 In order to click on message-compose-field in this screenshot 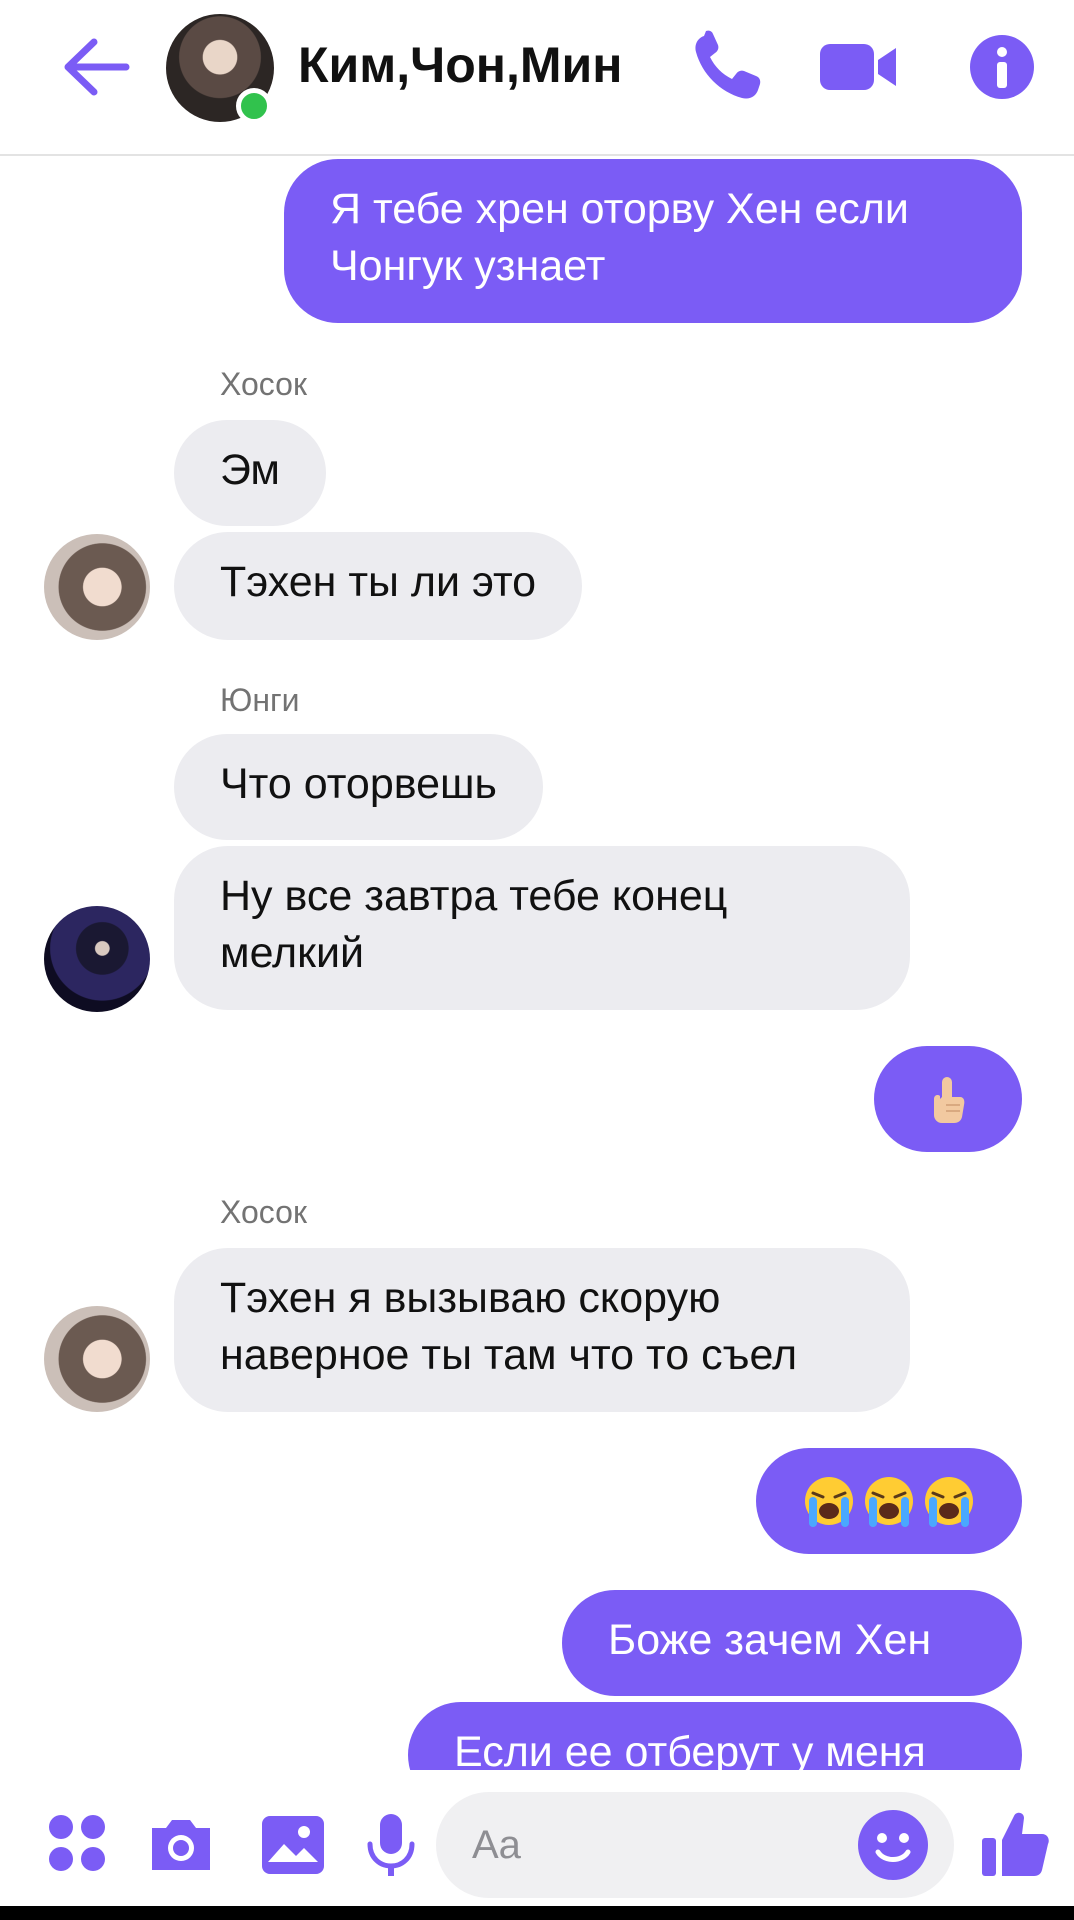, I will do `click(695, 1845)`.